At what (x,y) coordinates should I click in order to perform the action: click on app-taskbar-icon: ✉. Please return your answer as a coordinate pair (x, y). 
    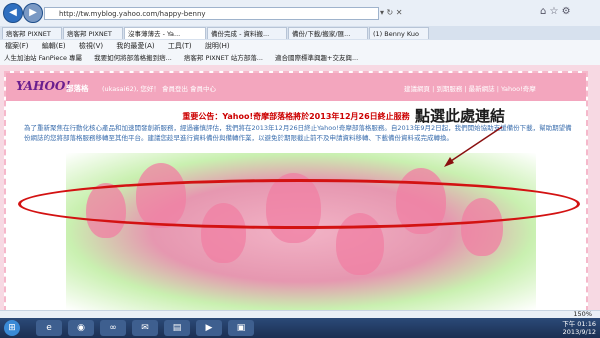
    Looking at the image, I should click on (145, 328).